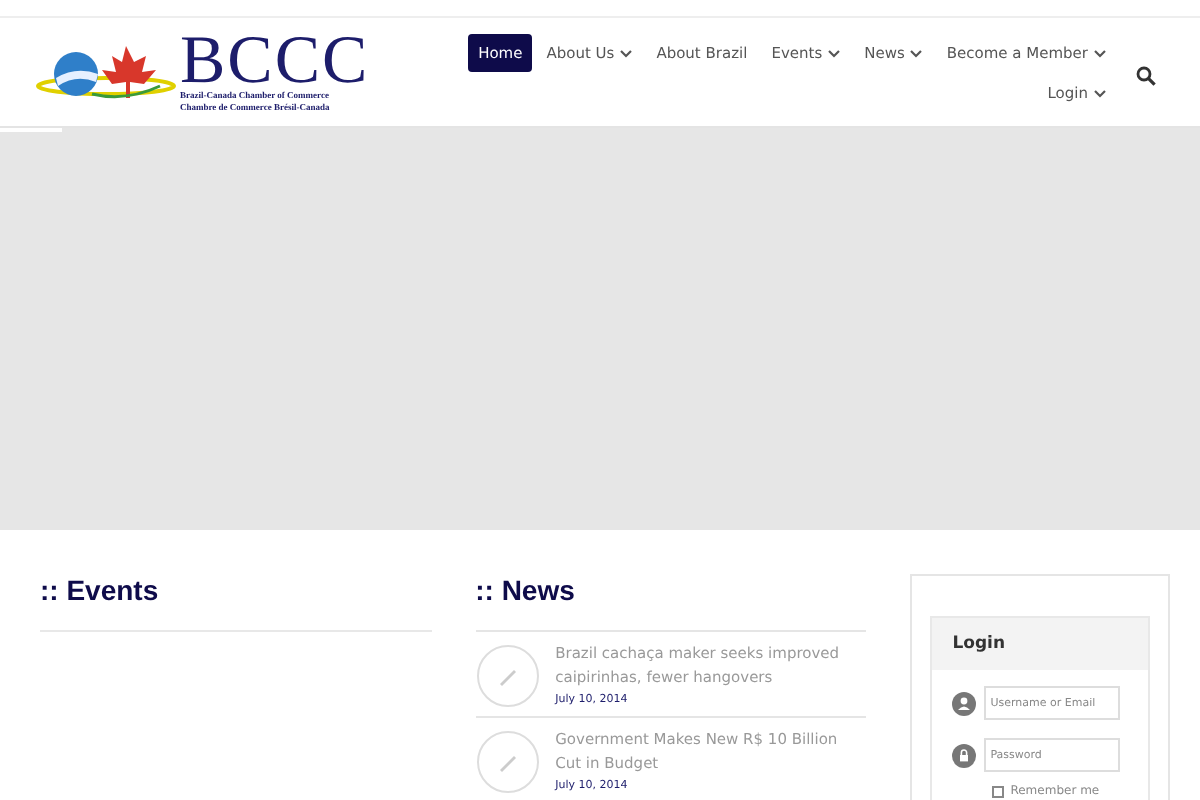 This screenshot has height=800, width=1200. Describe the element at coordinates (275, 62) in the screenshot. I see `logo-acronym: BCCC` at that location.